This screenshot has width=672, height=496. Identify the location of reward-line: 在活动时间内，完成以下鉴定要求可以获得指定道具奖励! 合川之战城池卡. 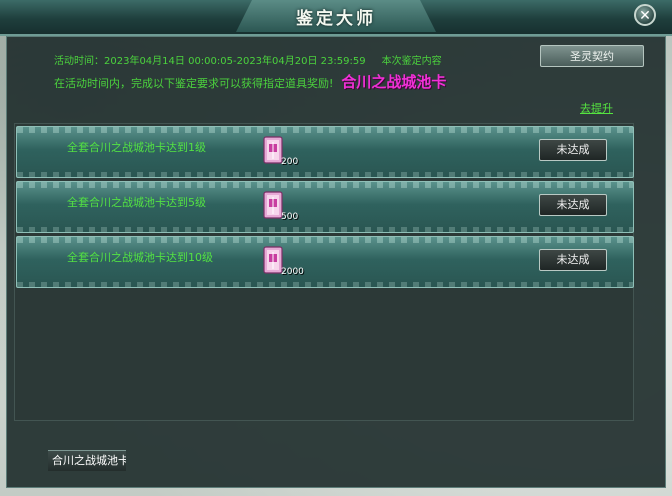
(250, 81).